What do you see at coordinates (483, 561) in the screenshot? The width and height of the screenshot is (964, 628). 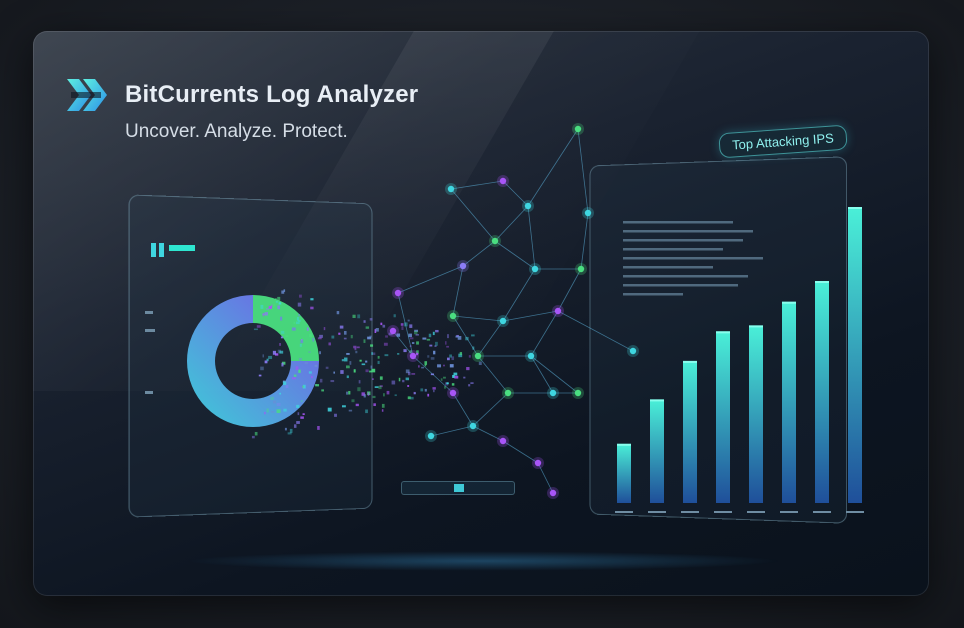 I see `floor-glow` at bounding box center [483, 561].